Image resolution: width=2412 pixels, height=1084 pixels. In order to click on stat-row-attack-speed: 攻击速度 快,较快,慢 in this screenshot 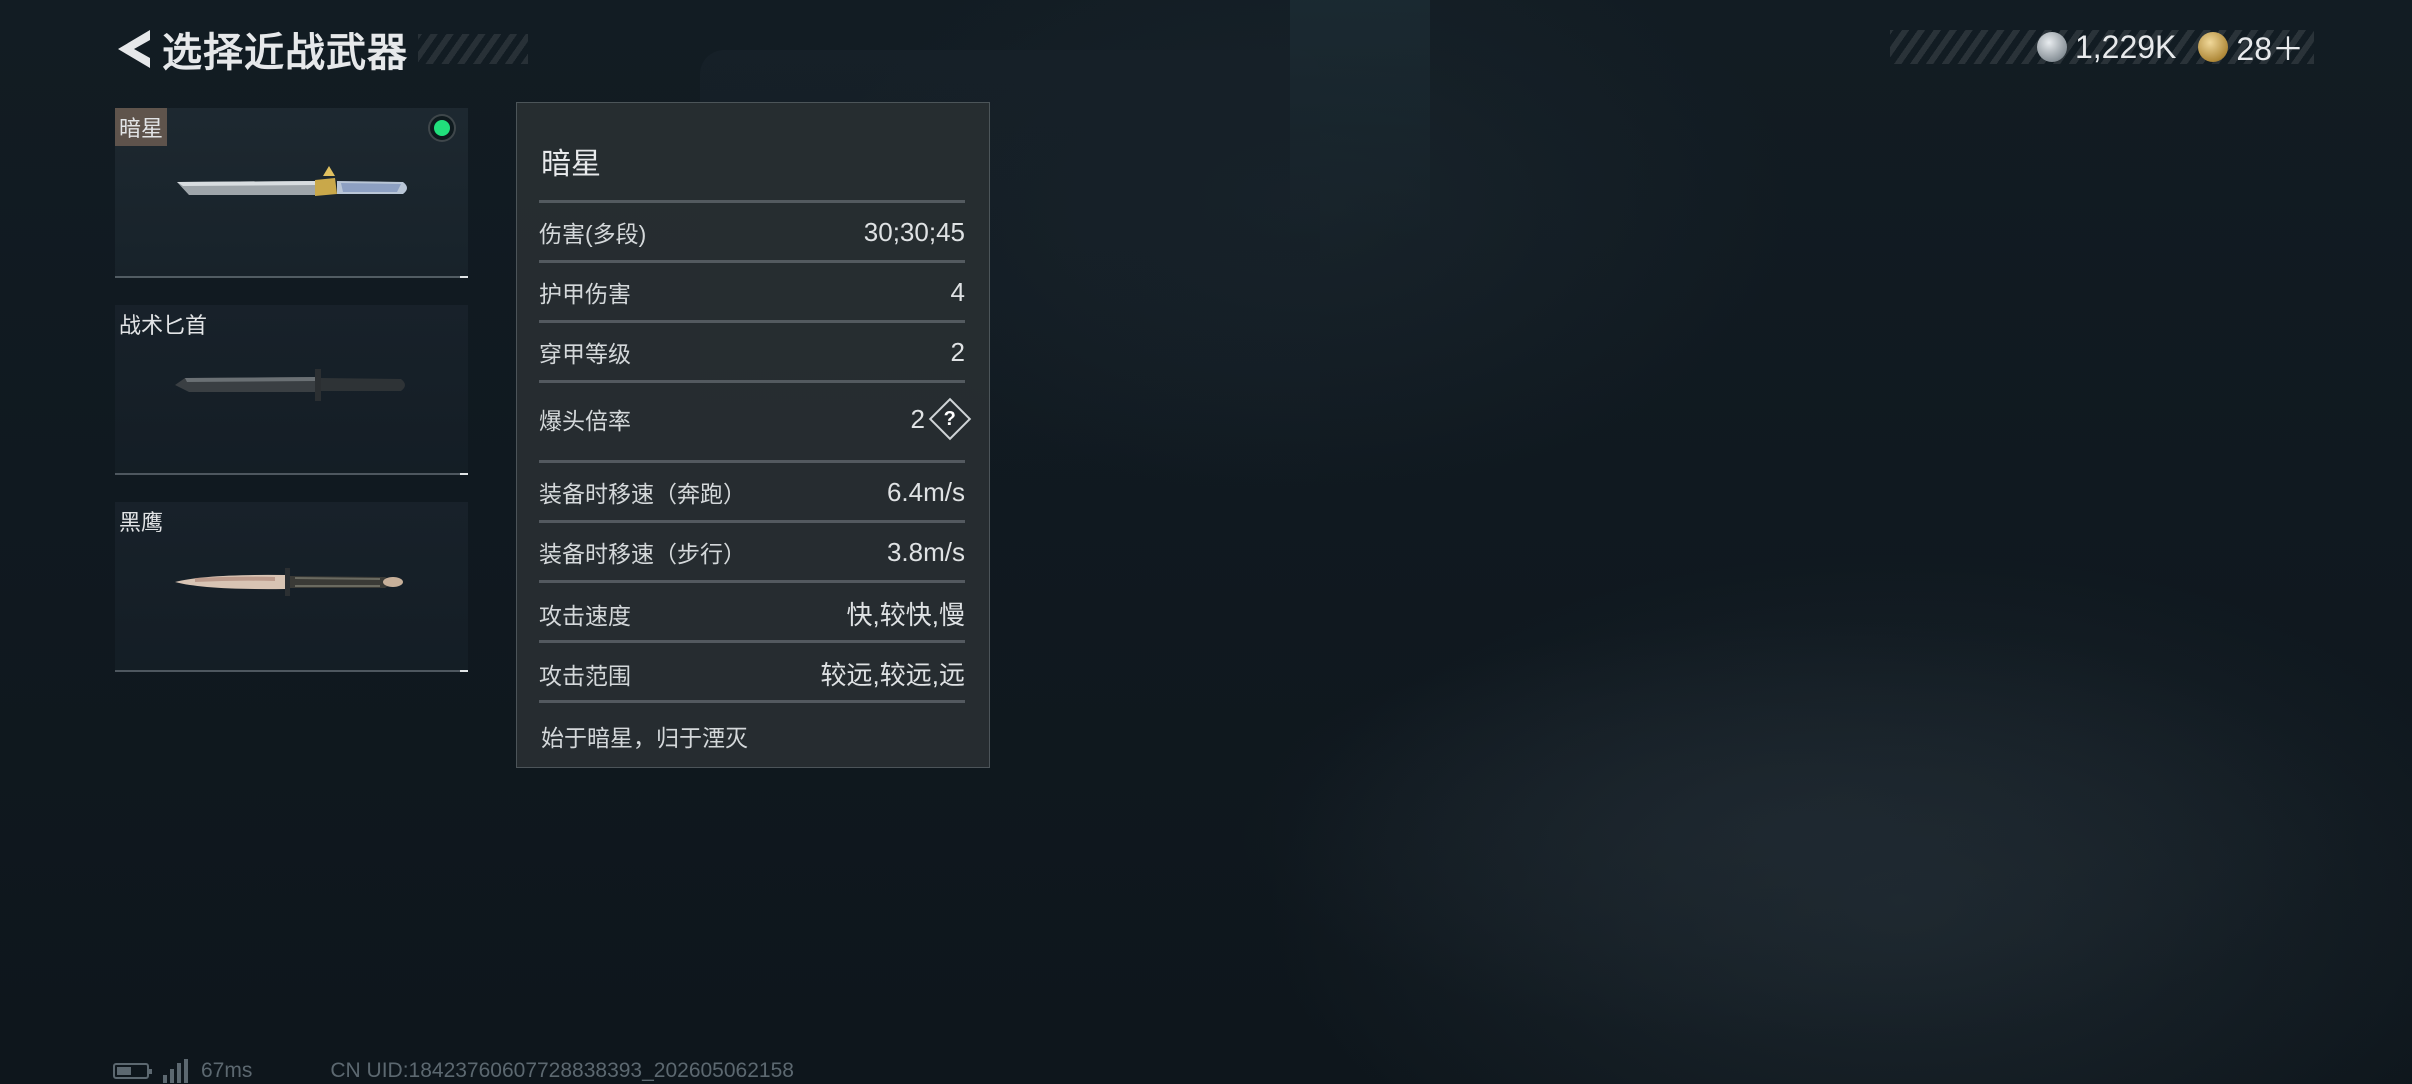, I will do `click(752, 613)`.